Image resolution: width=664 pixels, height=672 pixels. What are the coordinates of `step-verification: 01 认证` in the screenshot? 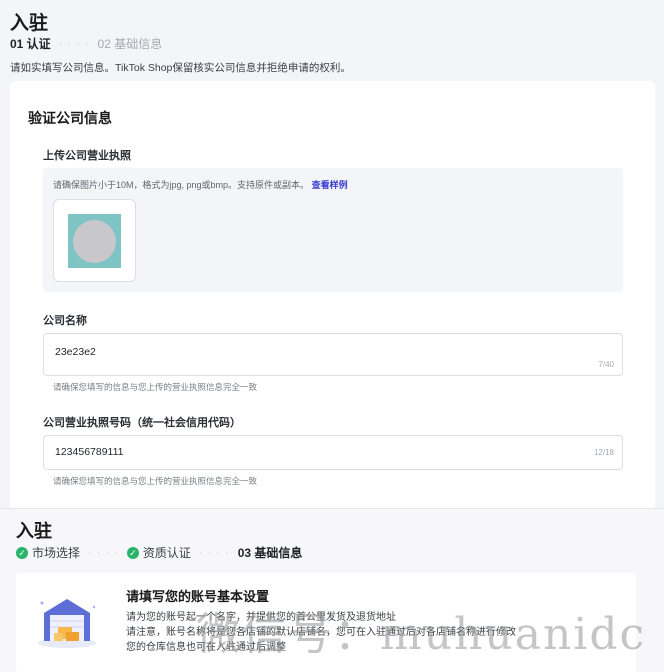 It's located at (30, 44).